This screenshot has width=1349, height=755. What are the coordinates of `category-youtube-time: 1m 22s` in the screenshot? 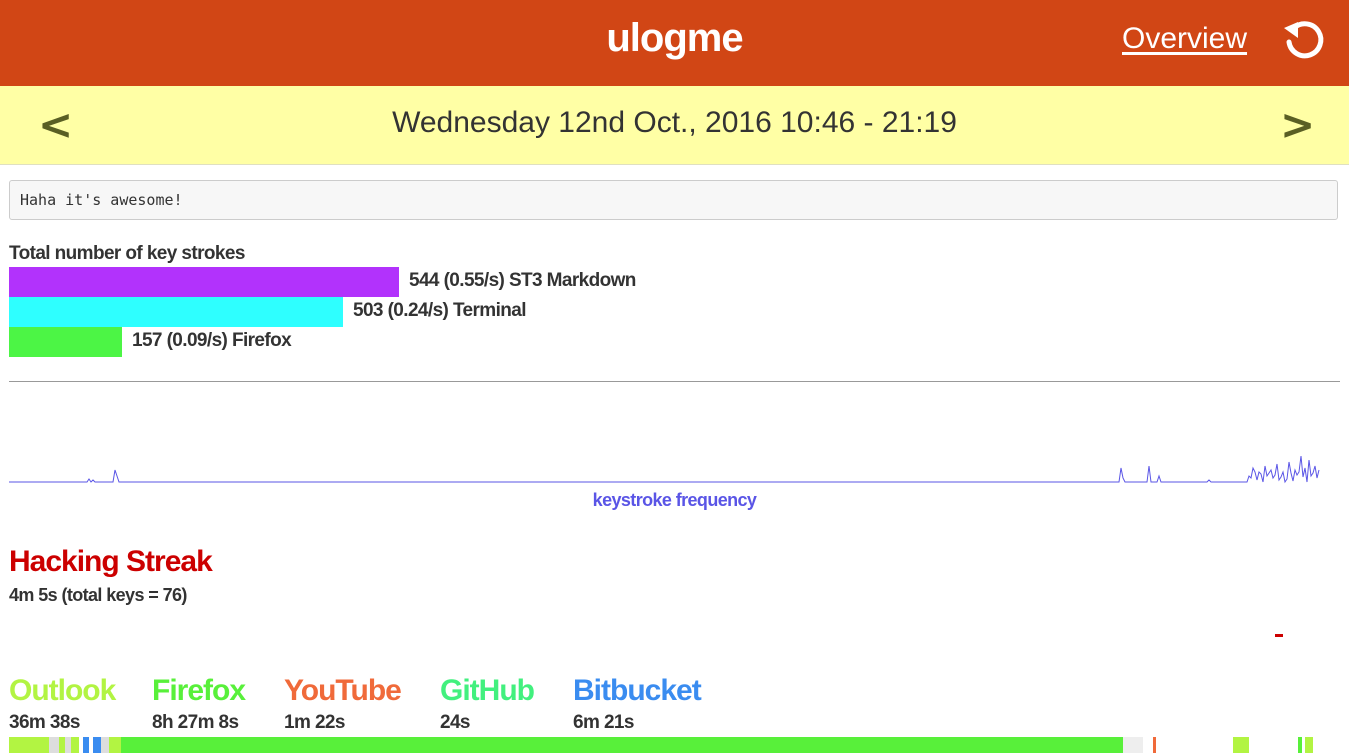 It's located at (314, 722).